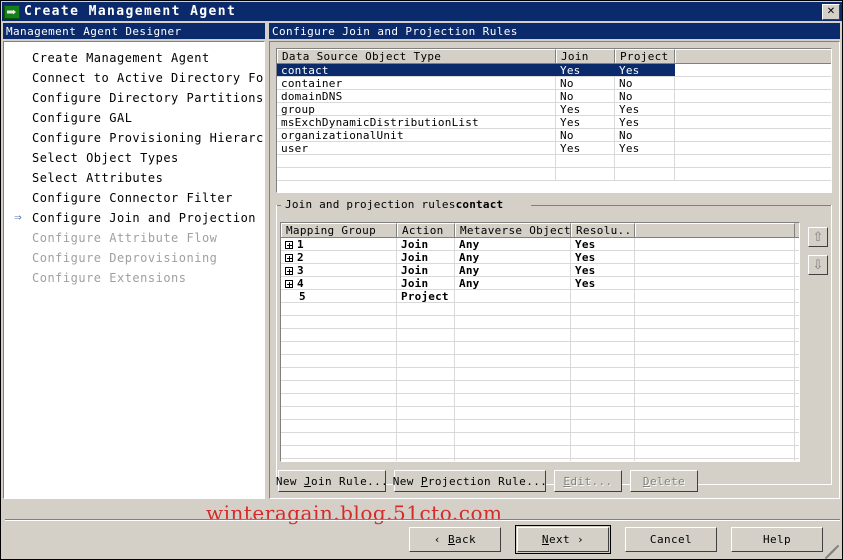  Describe the element at coordinates (134, 118) in the screenshot. I see `sidebar-step-3: Configure GAL` at that location.